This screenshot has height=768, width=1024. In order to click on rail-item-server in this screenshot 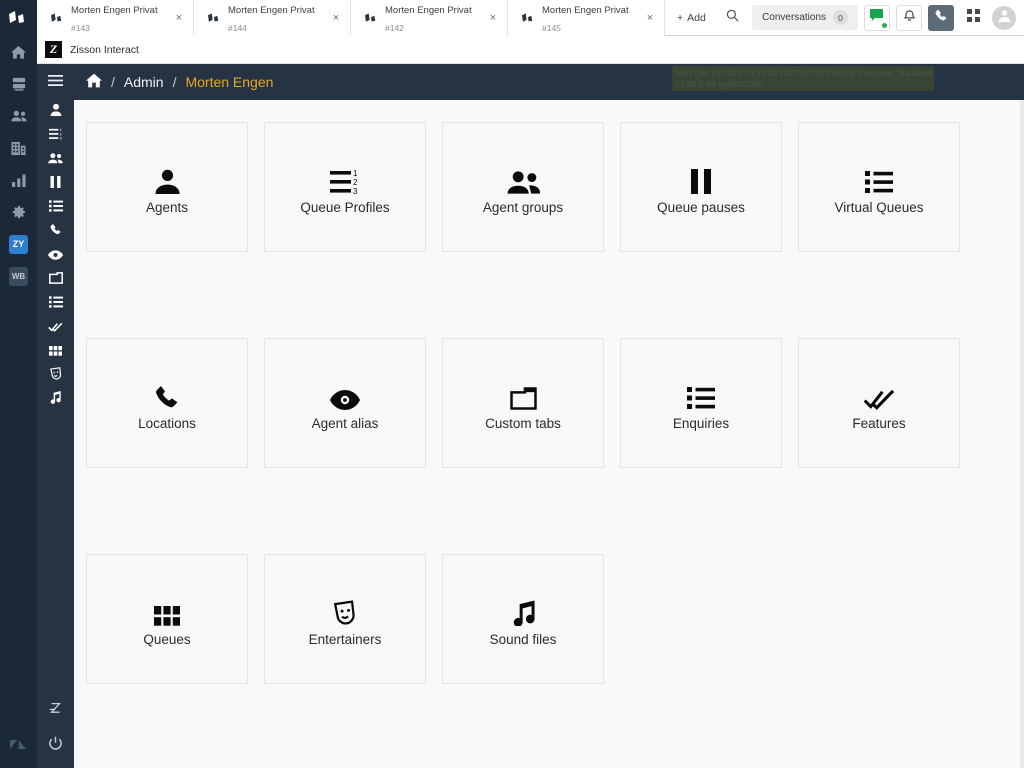, I will do `click(18, 84)`.